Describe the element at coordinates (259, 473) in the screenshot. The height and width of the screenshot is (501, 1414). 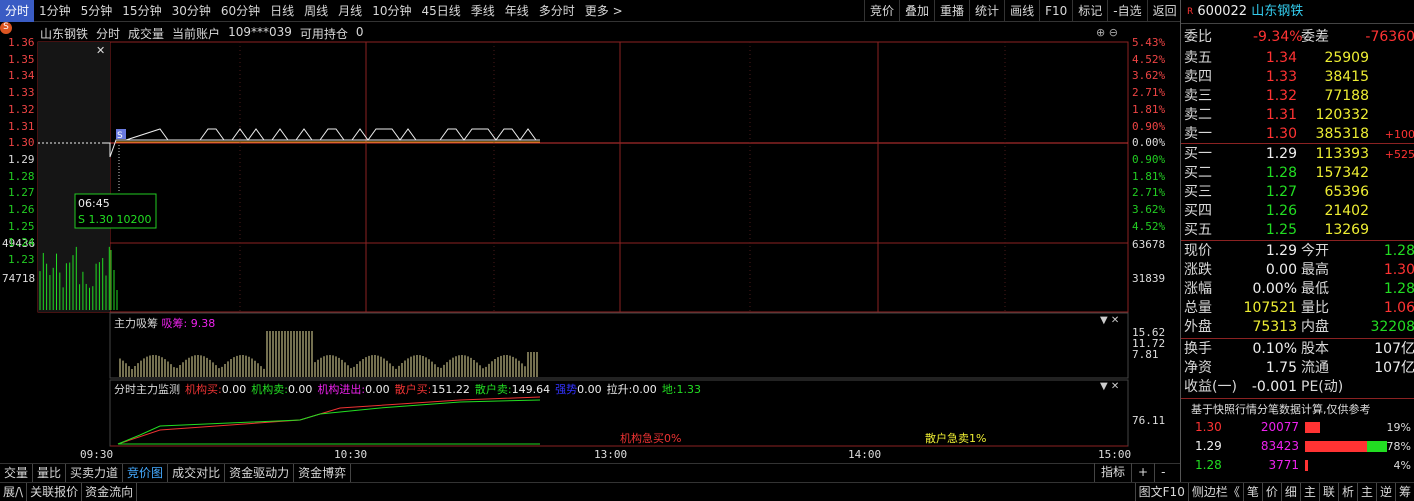
I see `bottom-tab: 资金驱动力` at that location.